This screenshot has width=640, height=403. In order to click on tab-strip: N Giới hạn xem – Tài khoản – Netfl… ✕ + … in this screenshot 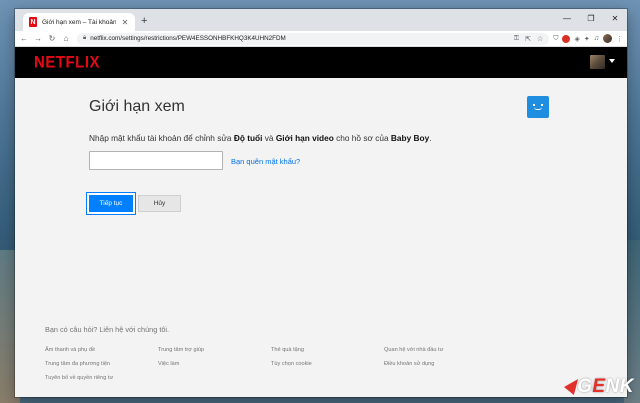, I will do `click(321, 20)`.